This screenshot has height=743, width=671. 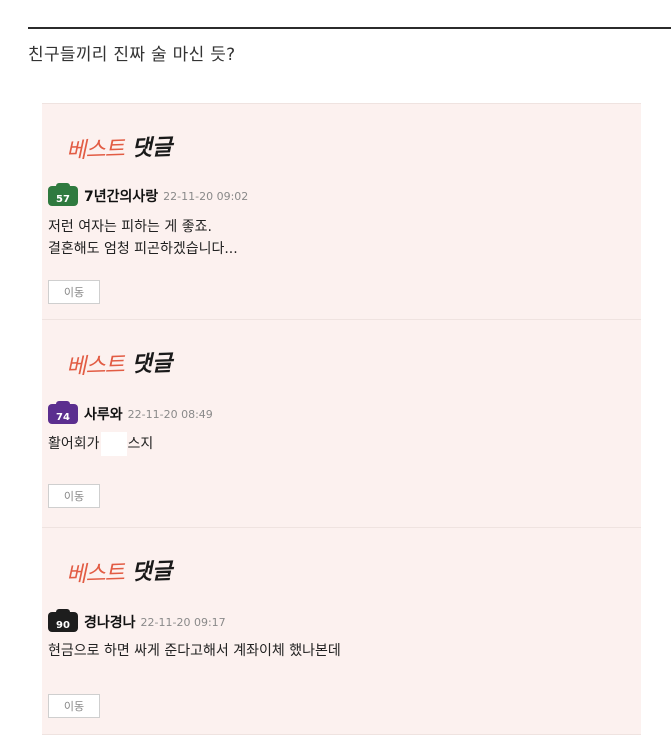 What do you see at coordinates (63, 412) in the screenshot?
I see `level-icon: 74` at bounding box center [63, 412].